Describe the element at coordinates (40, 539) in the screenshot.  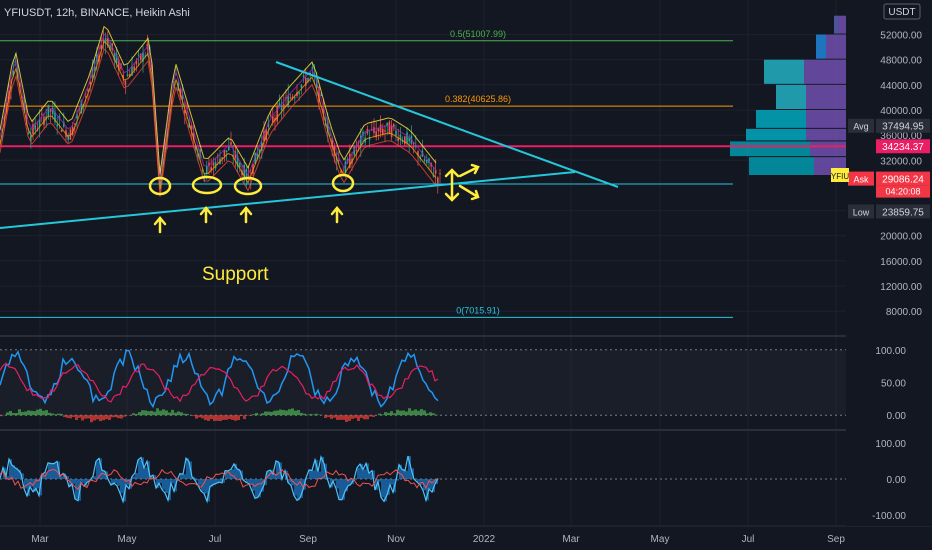
I see `x-tick-label: Mar` at that location.